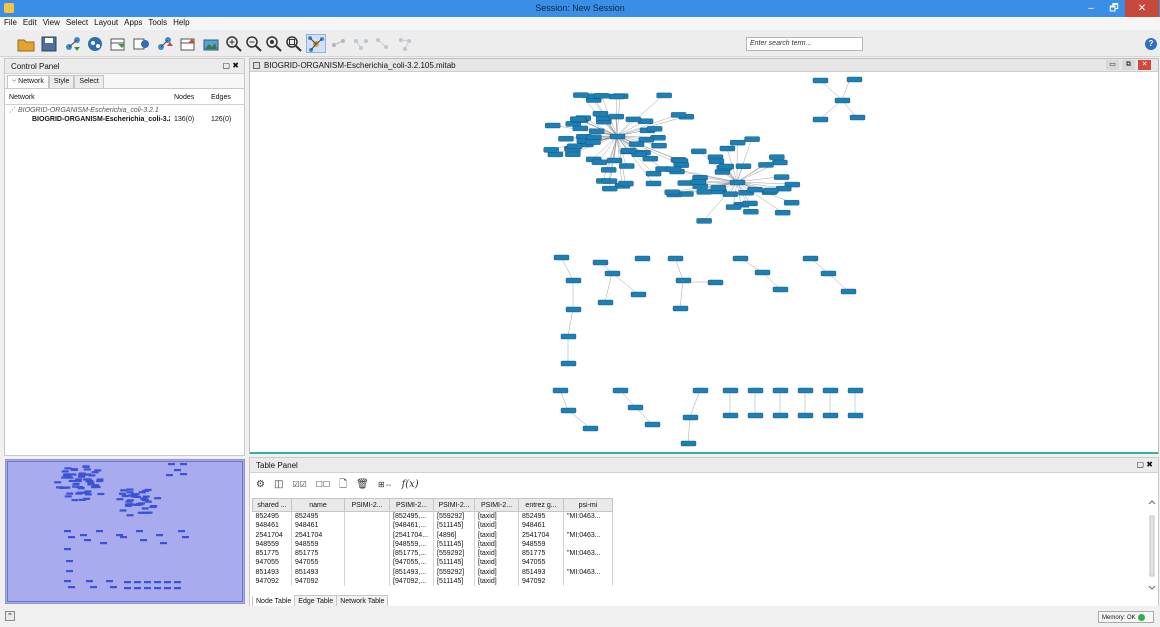 The height and width of the screenshot is (627, 1160). Describe the element at coordinates (211, 43) in the screenshot. I see `export-image-button` at that location.